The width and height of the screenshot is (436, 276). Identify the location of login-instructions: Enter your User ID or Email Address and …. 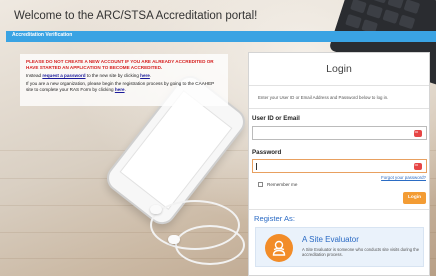
(323, 97).